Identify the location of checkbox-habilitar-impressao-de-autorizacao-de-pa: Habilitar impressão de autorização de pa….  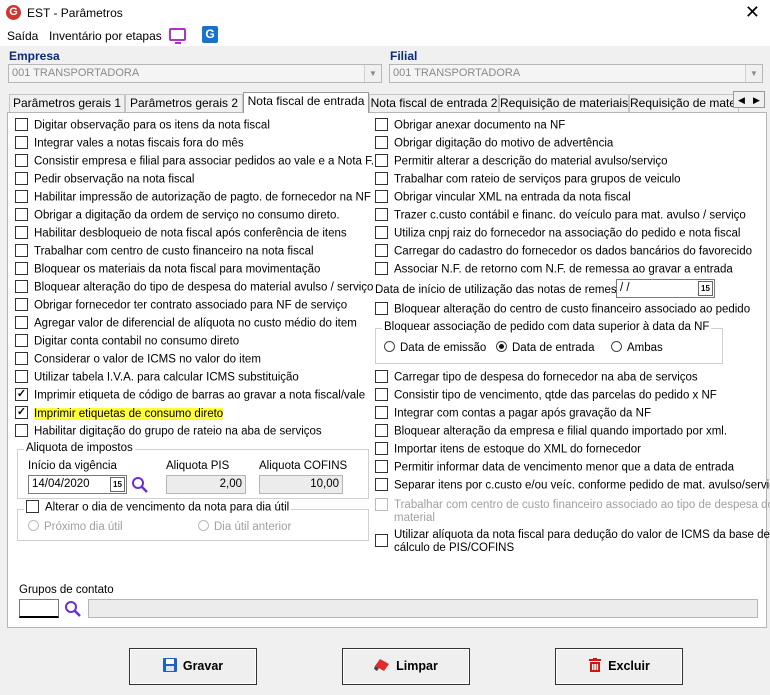
(193, 198).